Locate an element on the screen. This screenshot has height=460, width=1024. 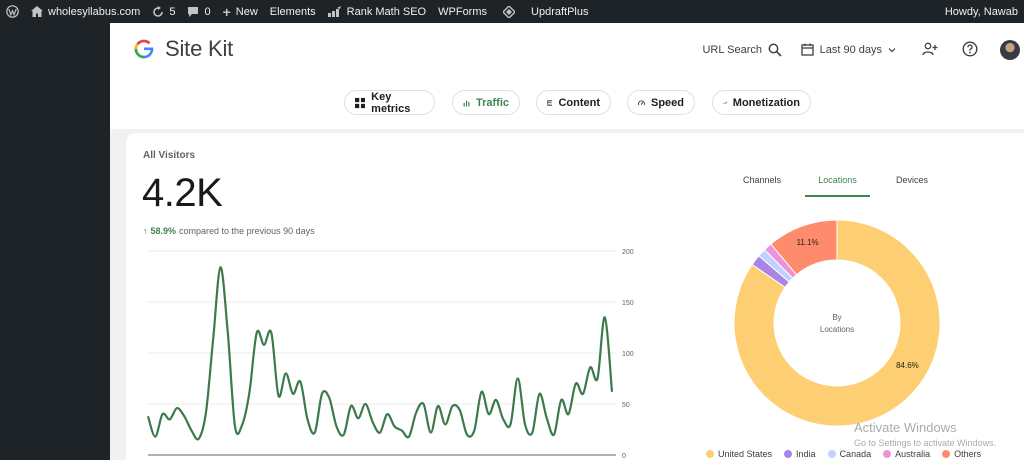
legend-item-india: India is located at coordinates (800, 454).